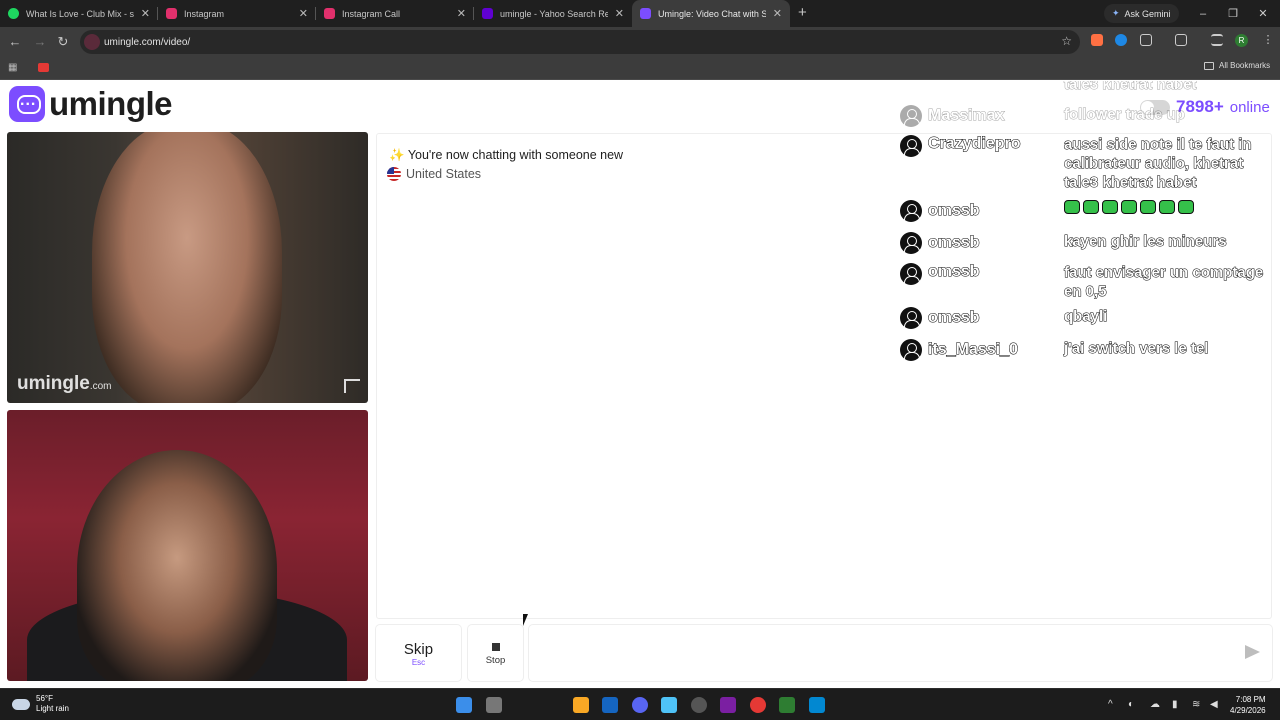  What do you see at coordinates (1090, 318) in the screenshot?
I see `overlay-chat-row: omssb qbayli` at bounding box center [1090, 318].